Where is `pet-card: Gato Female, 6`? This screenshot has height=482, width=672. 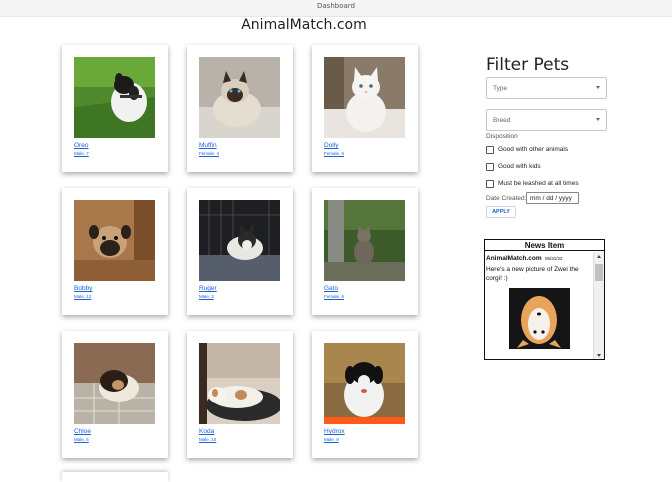
pet-card: Gato Female, 6 is located at coordinates (365, 251).